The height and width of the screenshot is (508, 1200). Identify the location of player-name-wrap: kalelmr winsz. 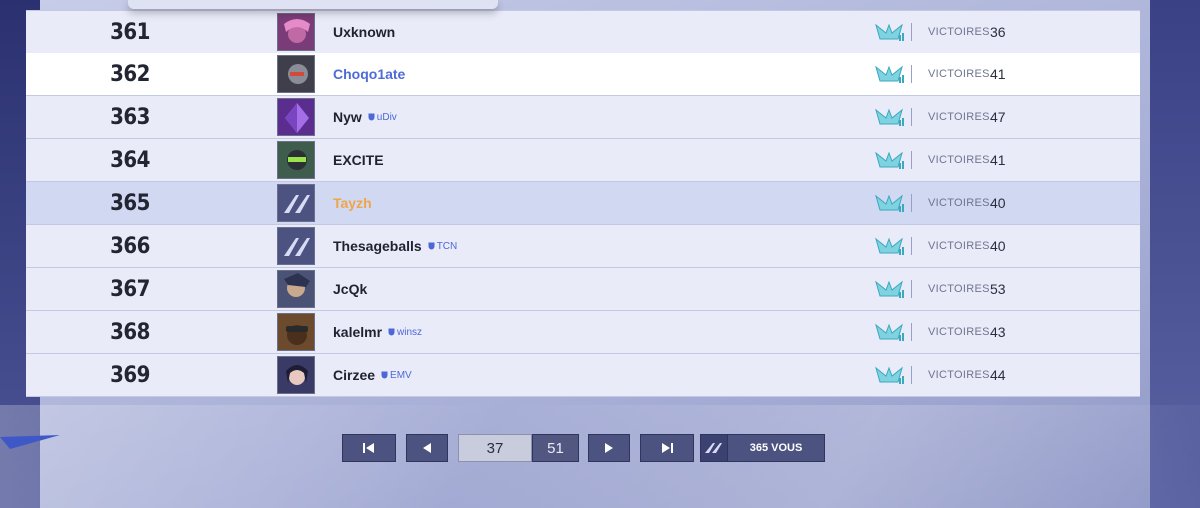
(377, 332).